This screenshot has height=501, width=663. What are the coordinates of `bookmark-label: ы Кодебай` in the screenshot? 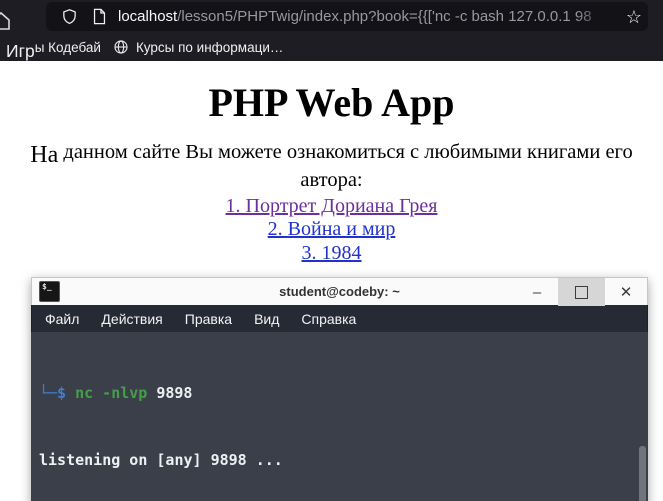 It's located at (67, 47).